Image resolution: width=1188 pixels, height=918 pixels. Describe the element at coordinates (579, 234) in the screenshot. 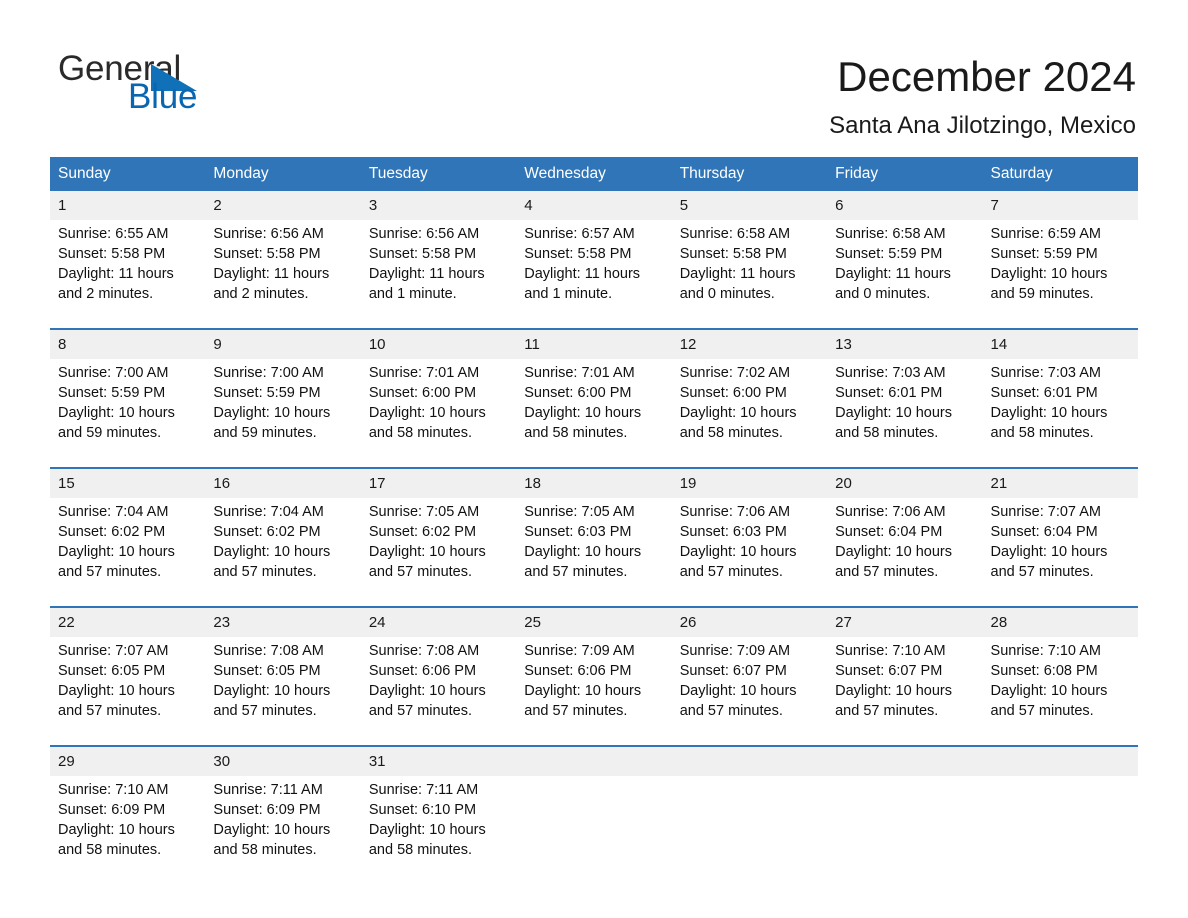

I see `sunrise-text: Sunrise: 6:57 AM` at that location.